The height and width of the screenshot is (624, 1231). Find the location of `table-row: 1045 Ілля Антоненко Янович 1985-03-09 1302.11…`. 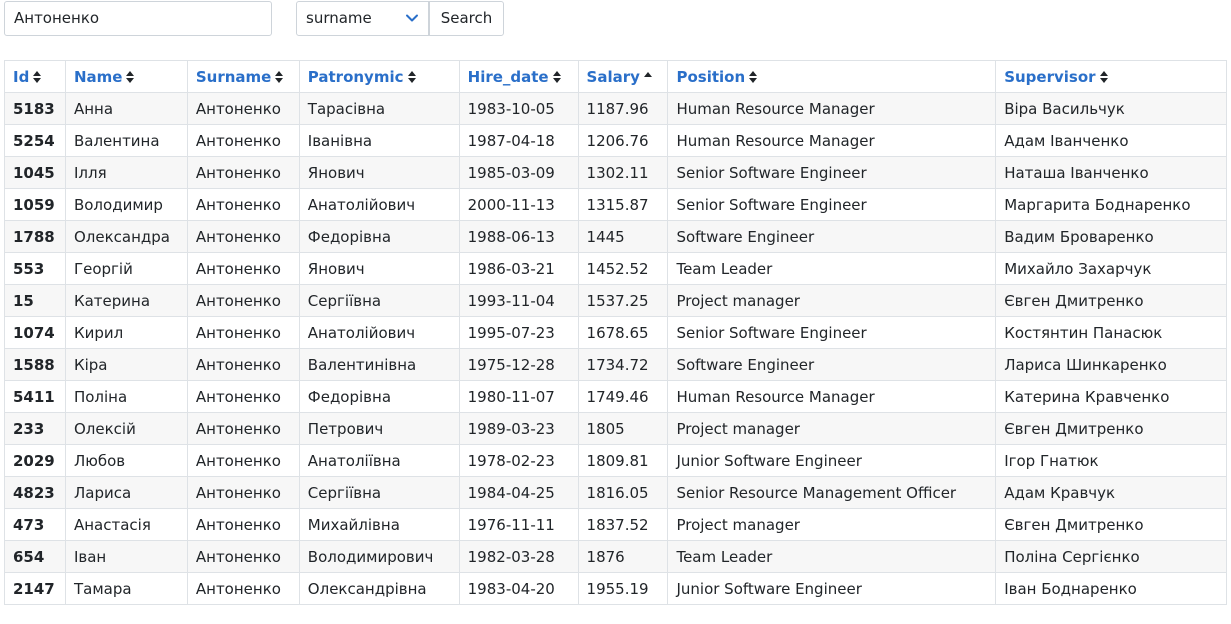

table-row: 1045 Ілля Антоненко Янович 1985-03-09 1302.11… is located at coordinates (615, 172).